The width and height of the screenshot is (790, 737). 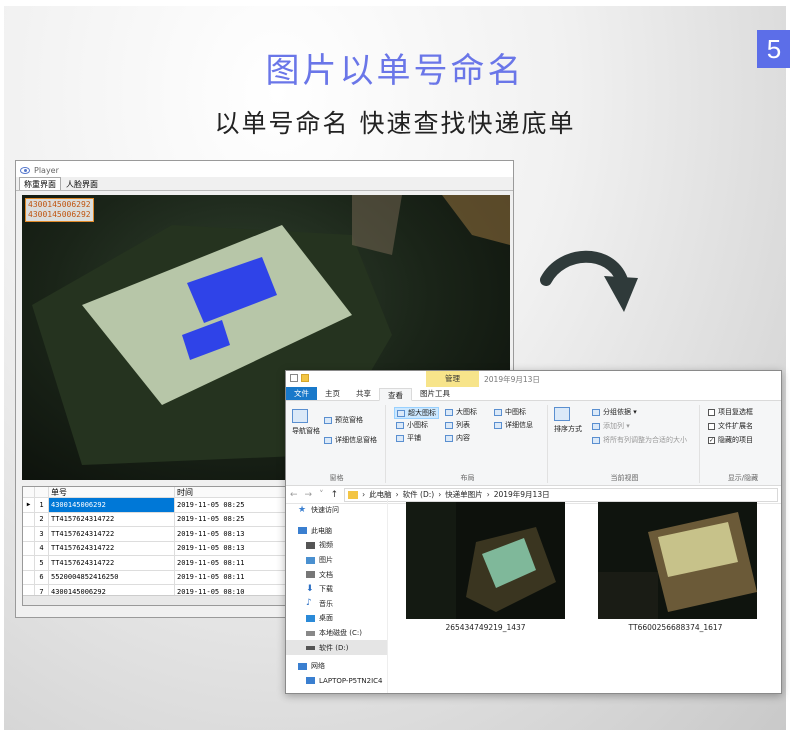 What do you see at coordinates (300, 416) in the screenshot?
I see `nav-pane-icon` at bounding box center [300, 416].